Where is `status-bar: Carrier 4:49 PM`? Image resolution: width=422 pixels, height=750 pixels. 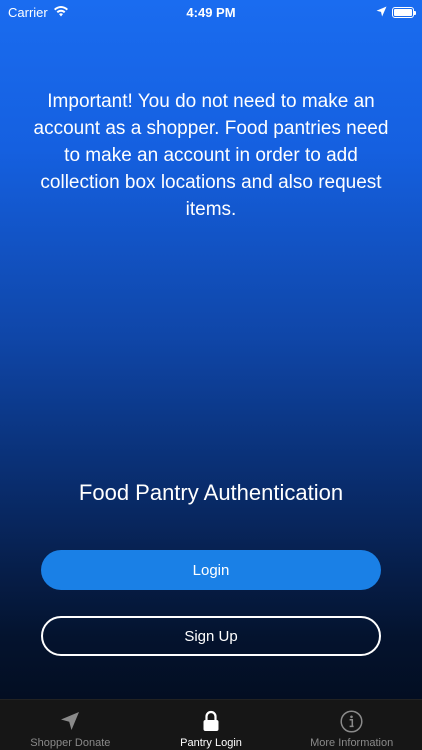 status-bar: Carrier 4:49 PM is located at coordinates (211, 12).